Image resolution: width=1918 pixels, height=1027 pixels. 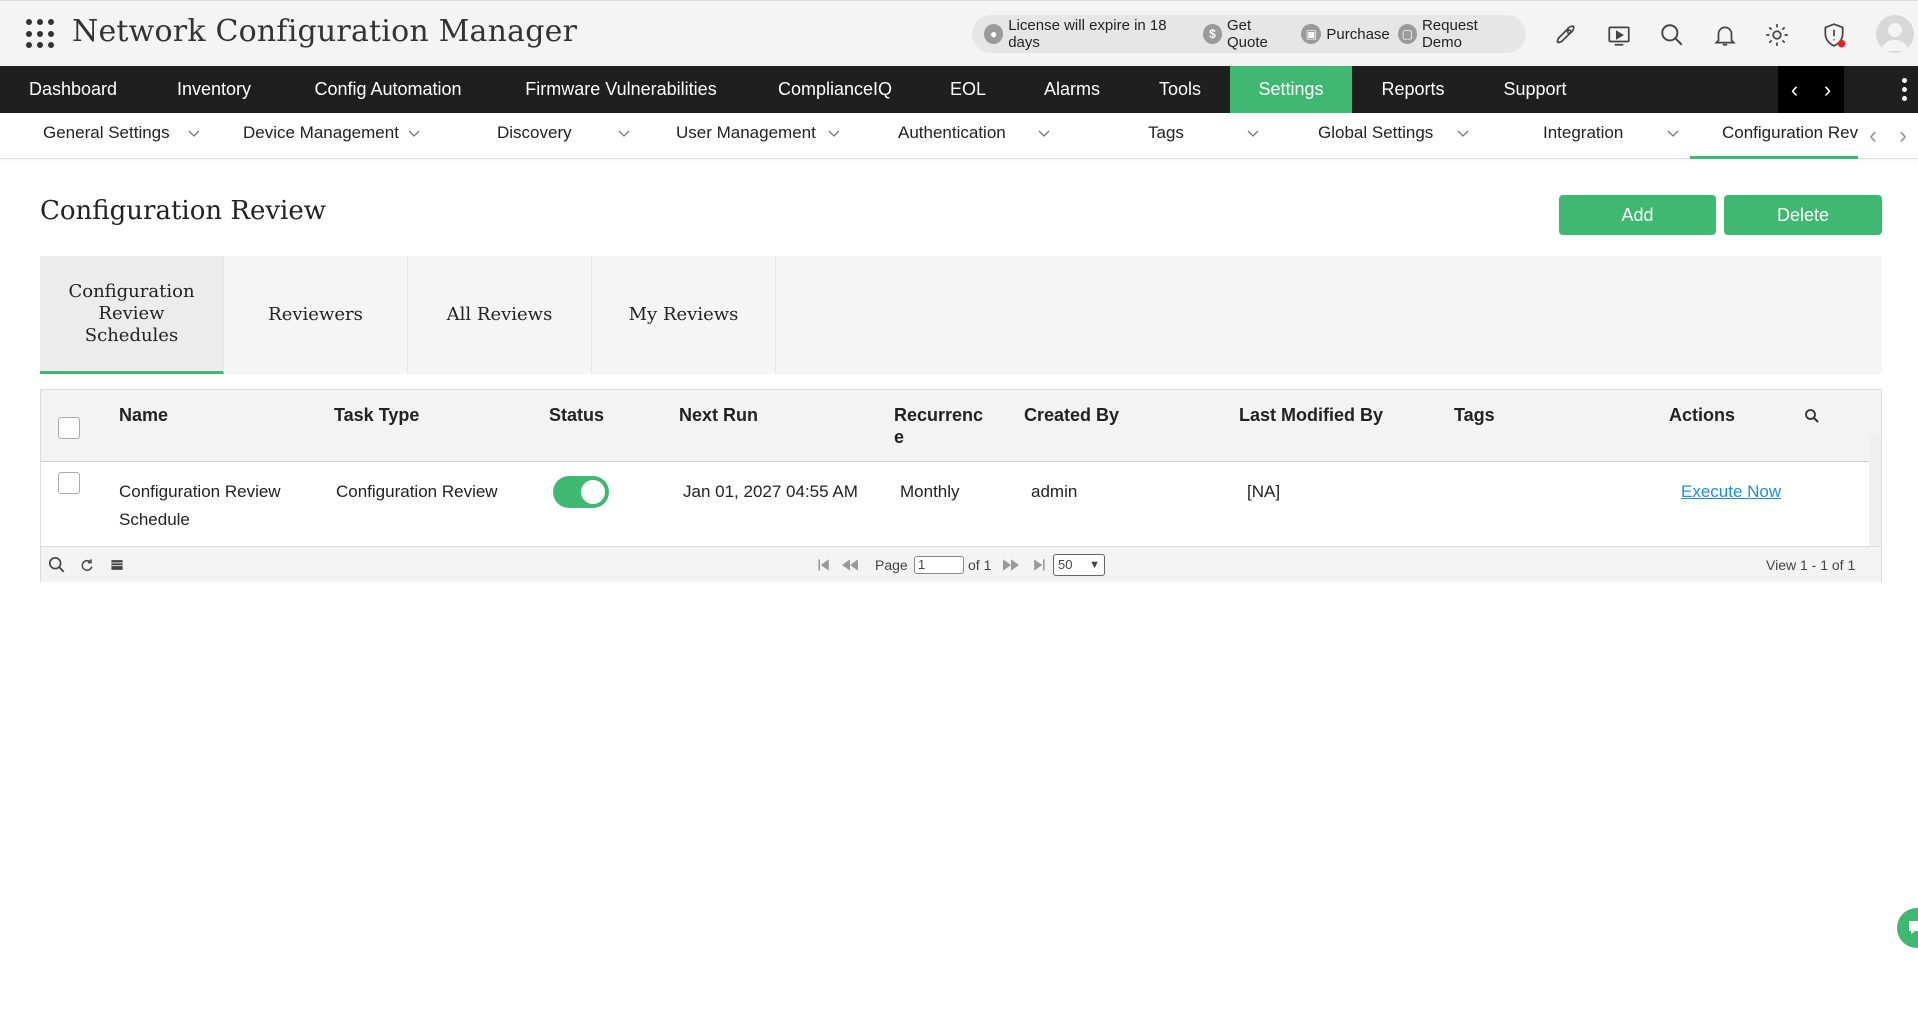 I want to click on chat-button, so click(x=1907, y=928).